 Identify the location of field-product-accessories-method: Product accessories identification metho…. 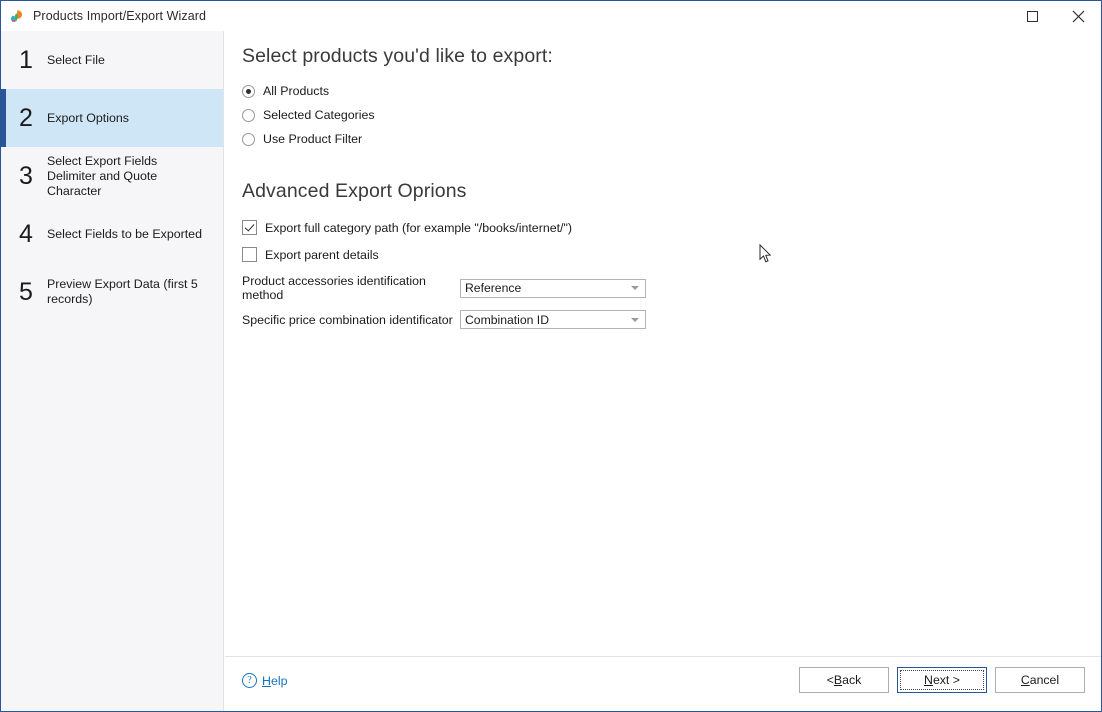
(663, 288).